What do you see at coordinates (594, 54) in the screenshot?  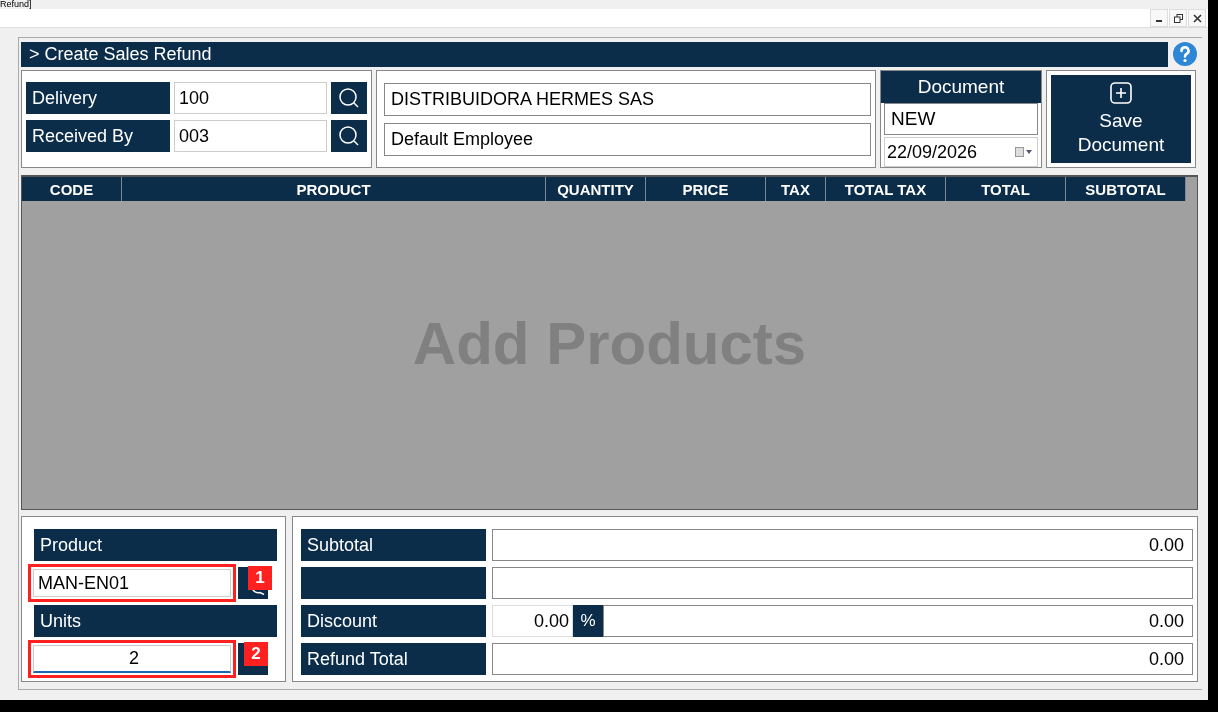 I see `page-header: > Create Sales Refund` at bounding box center [594, 54].